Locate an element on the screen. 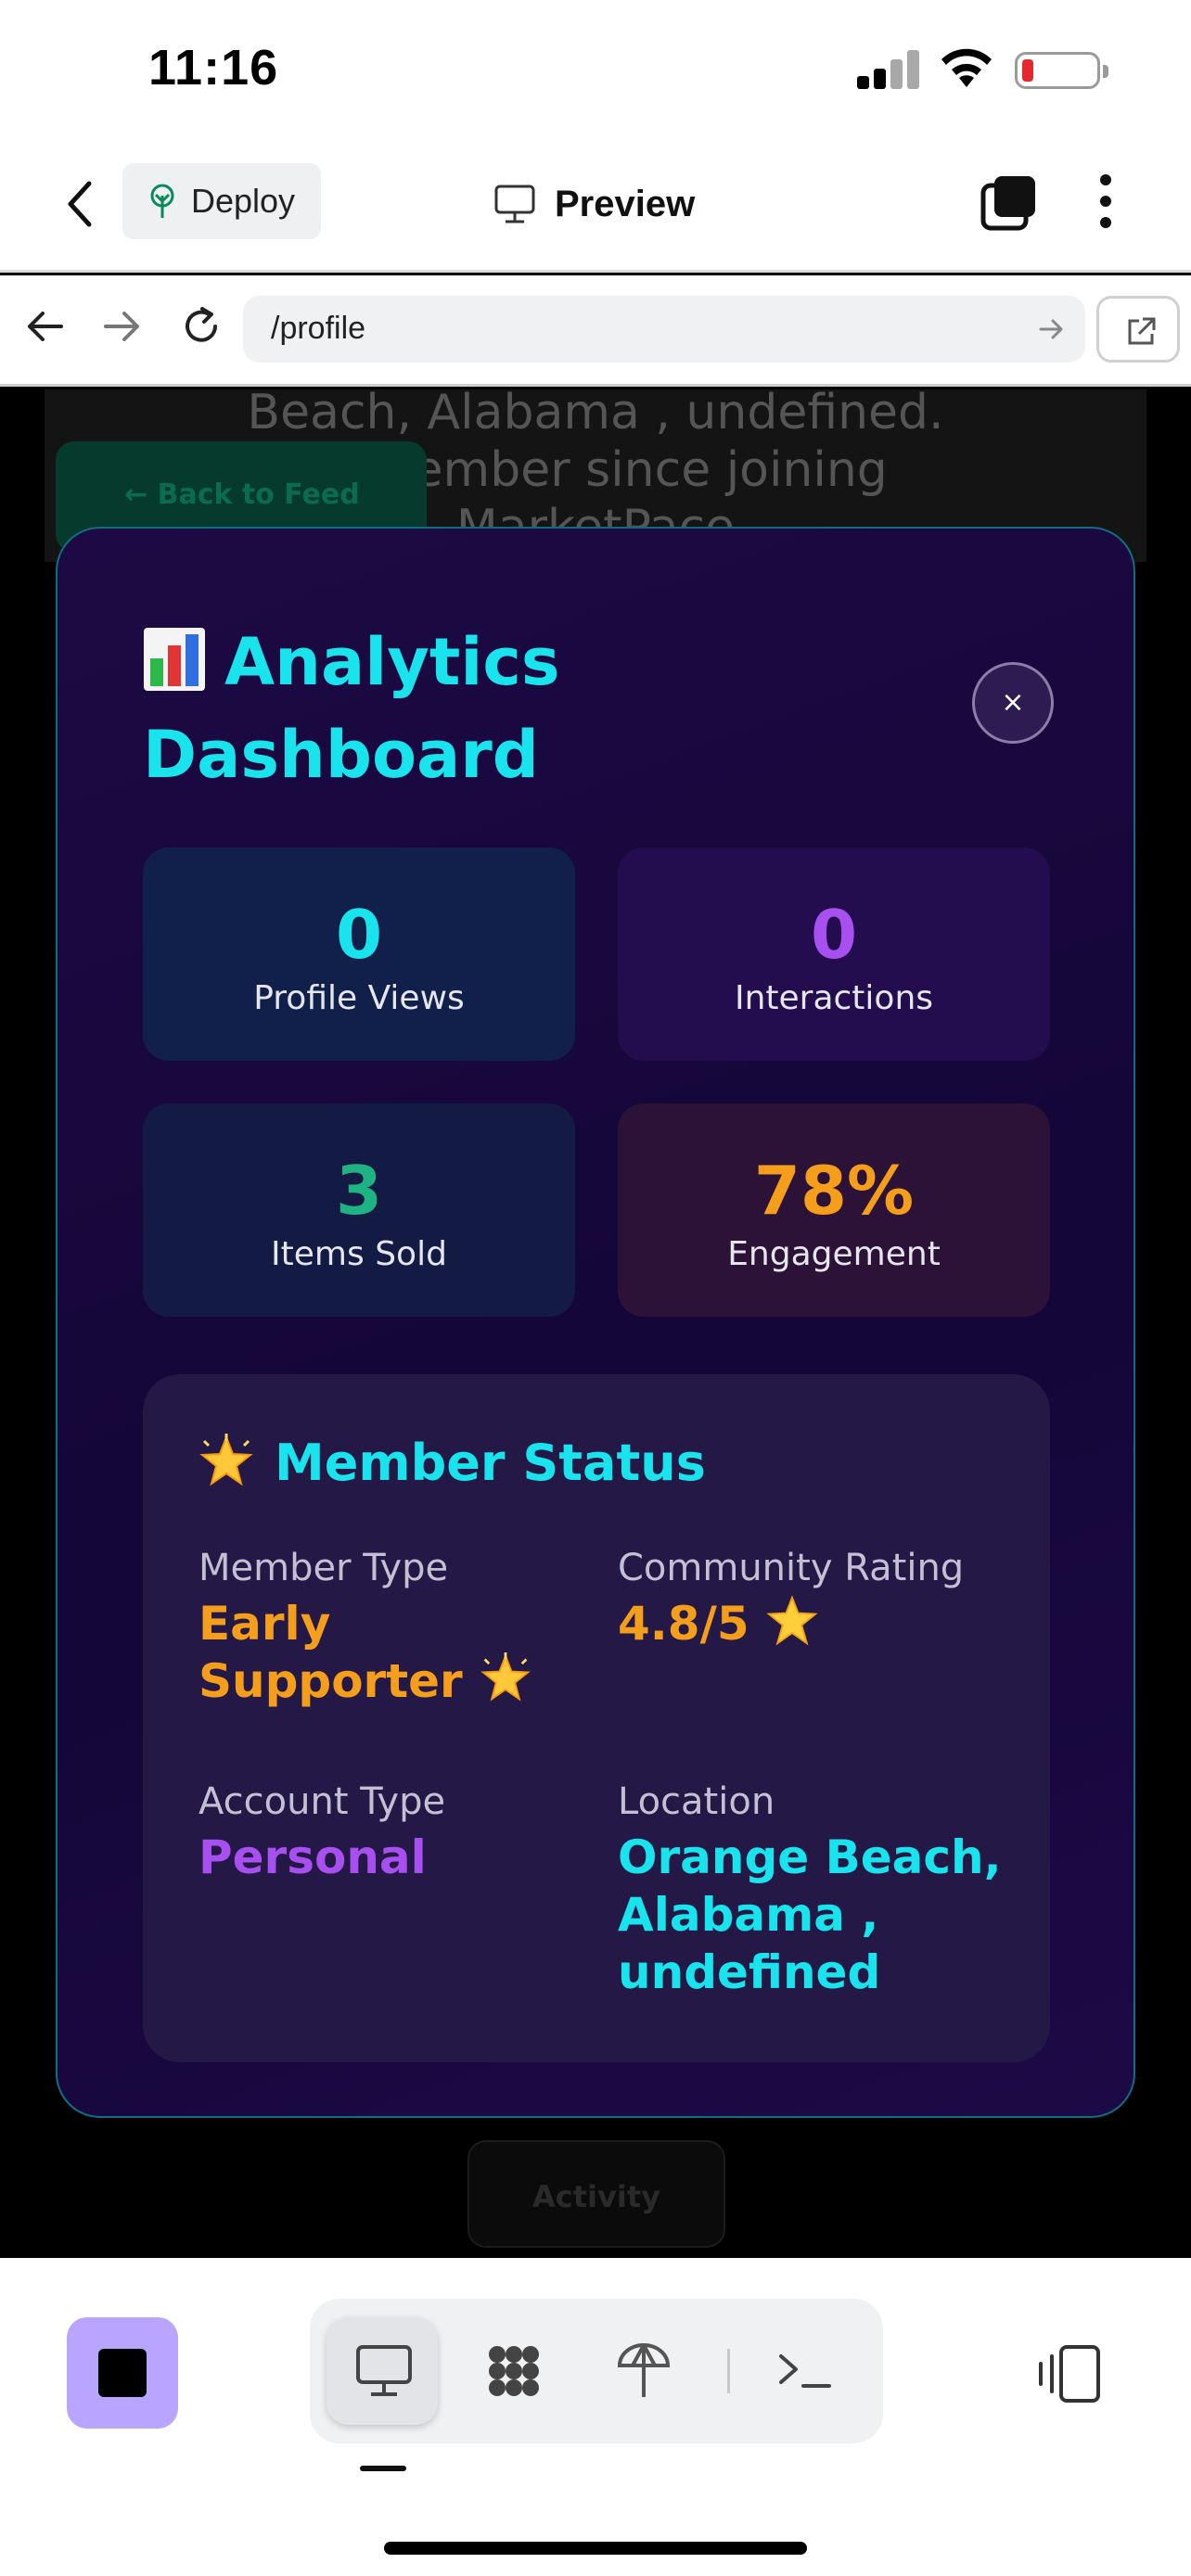 This screenshot has height=2576, width=1191. deploy-label: Deploy is located at coordinates (244, 201).